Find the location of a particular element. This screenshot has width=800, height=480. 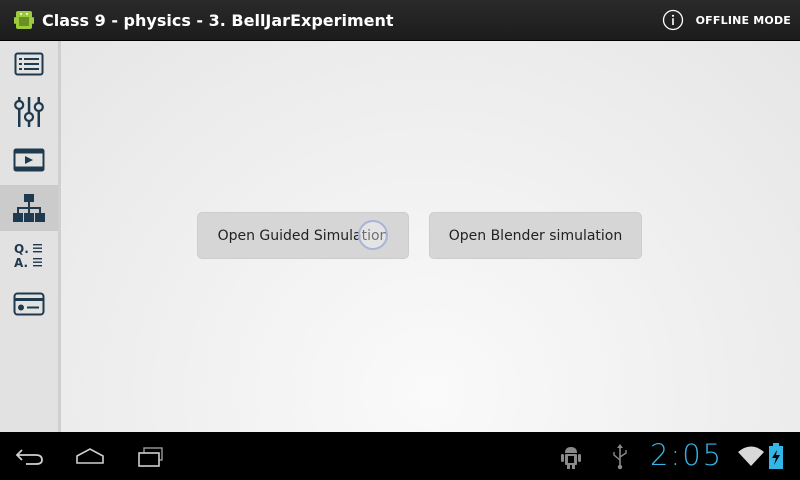

sidebar-item-video is located at coordinates (29, 160).